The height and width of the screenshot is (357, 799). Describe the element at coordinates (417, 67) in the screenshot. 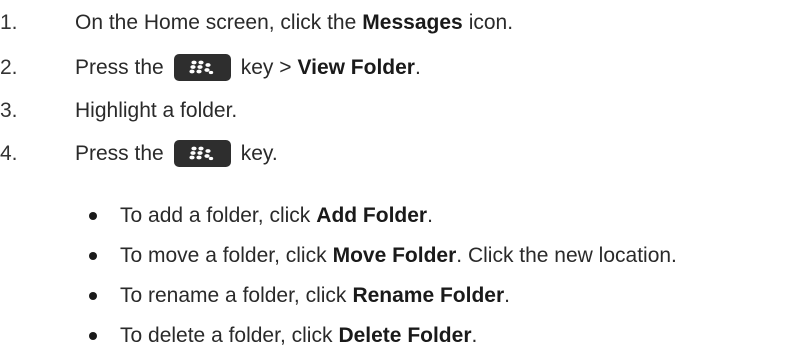

I see `step-text-post: .` at that location.